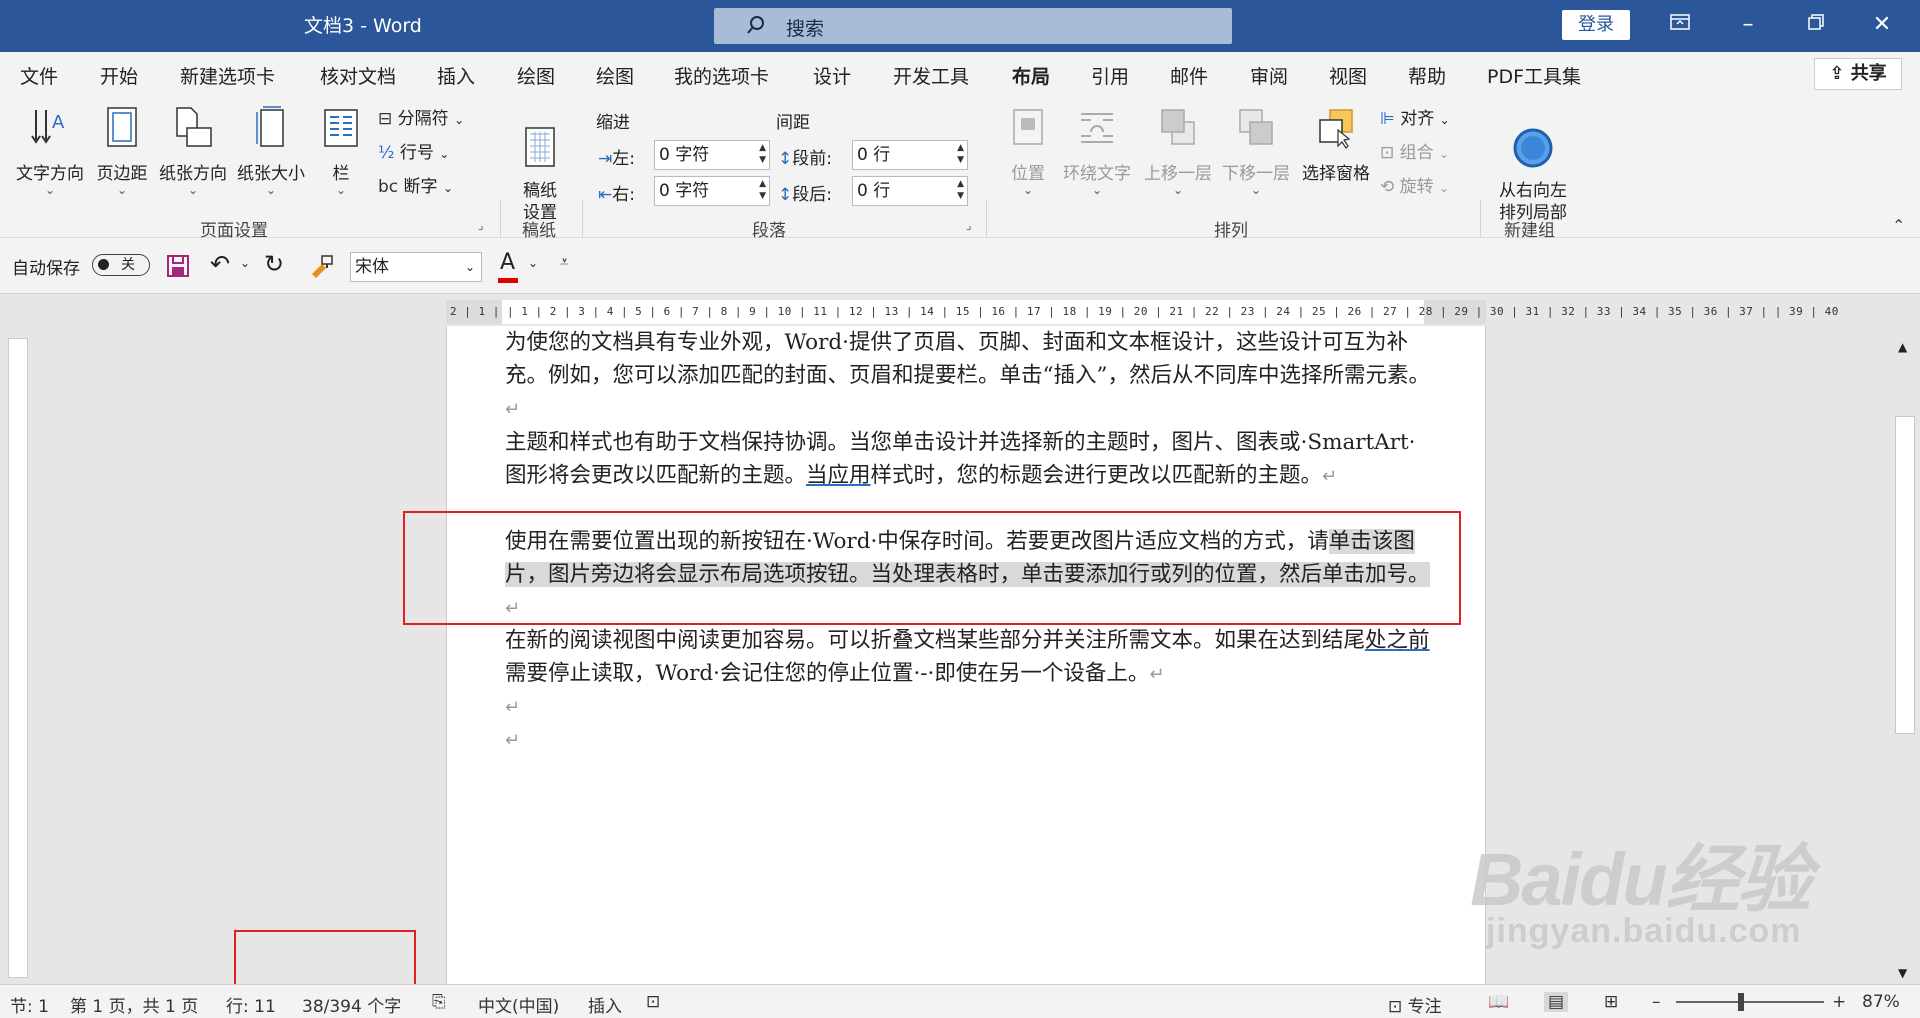 The height and width of the screenshot is (1018, 1920). What do you see at coordinates (220, 264) in the screenshot?
I see `undo-icon: ↶` at bounding box center [220, 264].